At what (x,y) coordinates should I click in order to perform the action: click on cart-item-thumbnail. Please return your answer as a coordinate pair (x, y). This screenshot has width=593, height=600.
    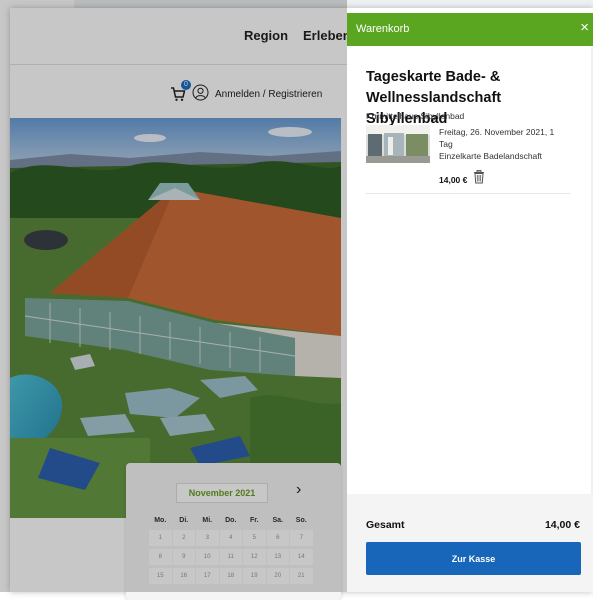
    Looking at the image, I should click on (398, 144).